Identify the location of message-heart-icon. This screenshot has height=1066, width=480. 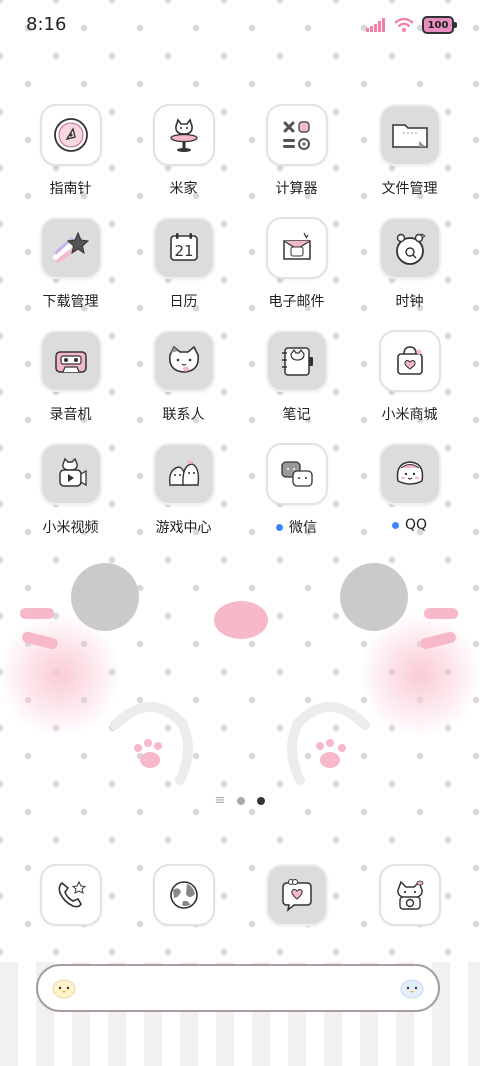
(296, 895).